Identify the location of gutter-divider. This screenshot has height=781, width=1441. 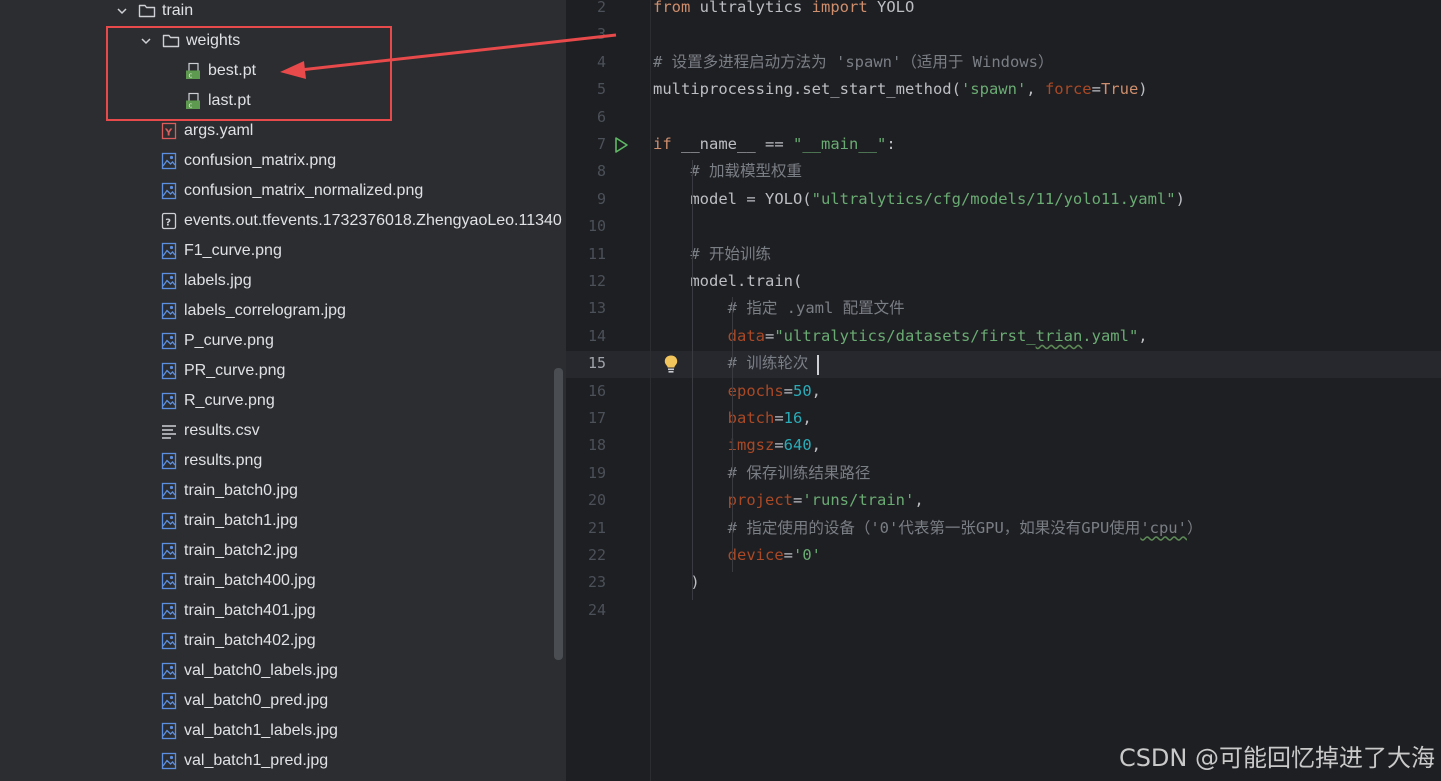
(650, 390).